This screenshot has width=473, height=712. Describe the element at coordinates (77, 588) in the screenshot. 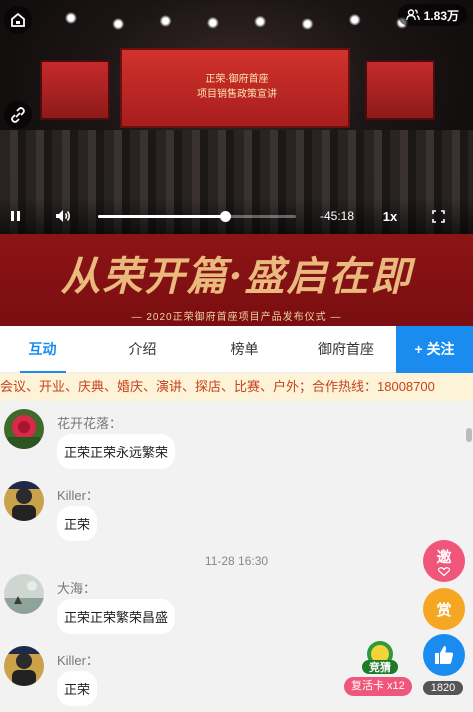

I see `chat-username: 大海：` at that location.